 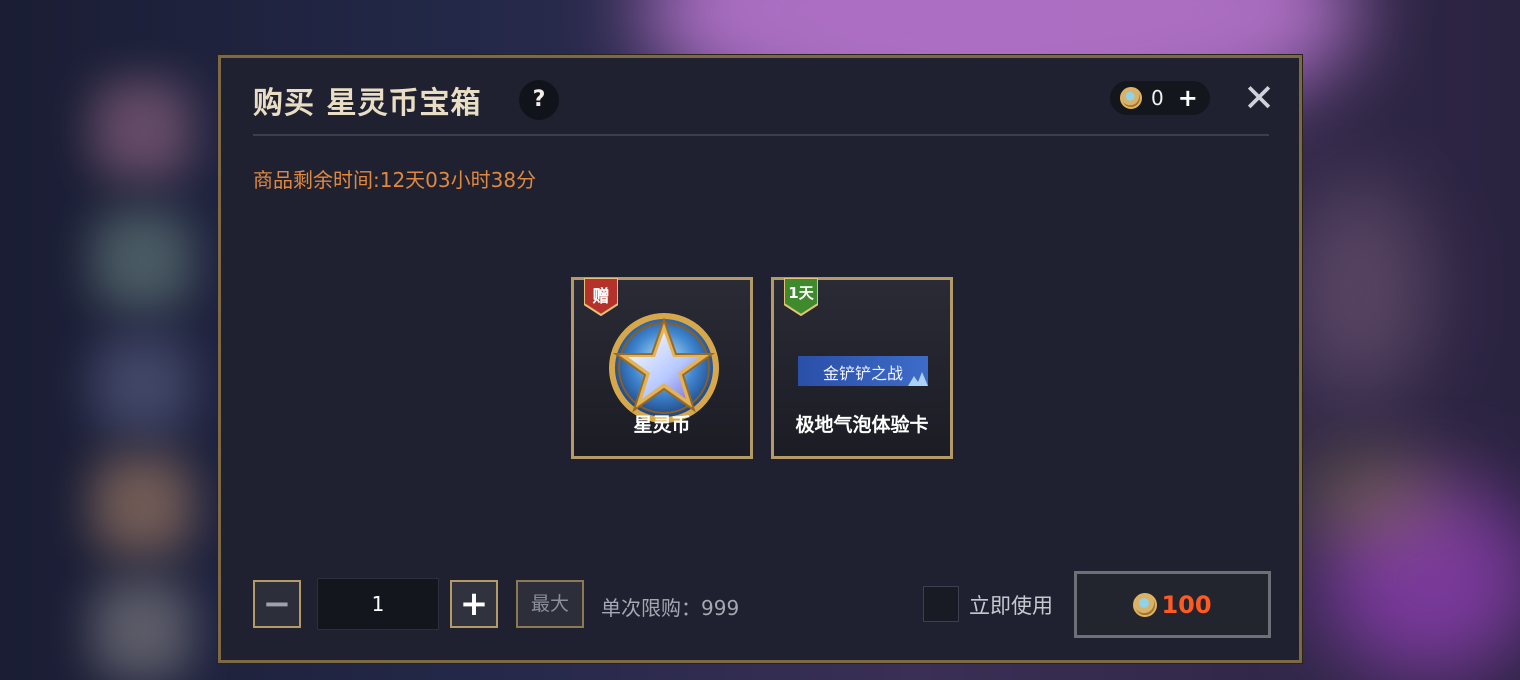 What do you see at coordinates (670, 608) in the screenshot?
I see `purchase-limit: 单次限购：999` at bounding box center [670, 608].